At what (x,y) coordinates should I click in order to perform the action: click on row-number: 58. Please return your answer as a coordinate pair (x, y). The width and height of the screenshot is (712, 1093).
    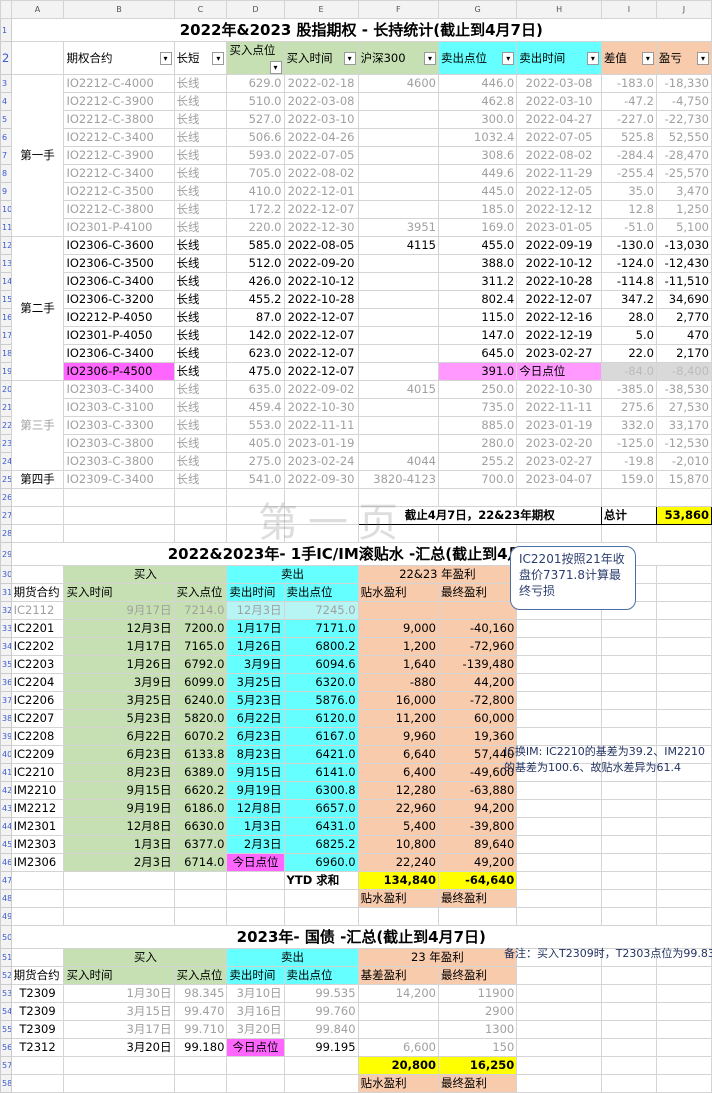
    Looking at the image, I should click on (6, 1083).